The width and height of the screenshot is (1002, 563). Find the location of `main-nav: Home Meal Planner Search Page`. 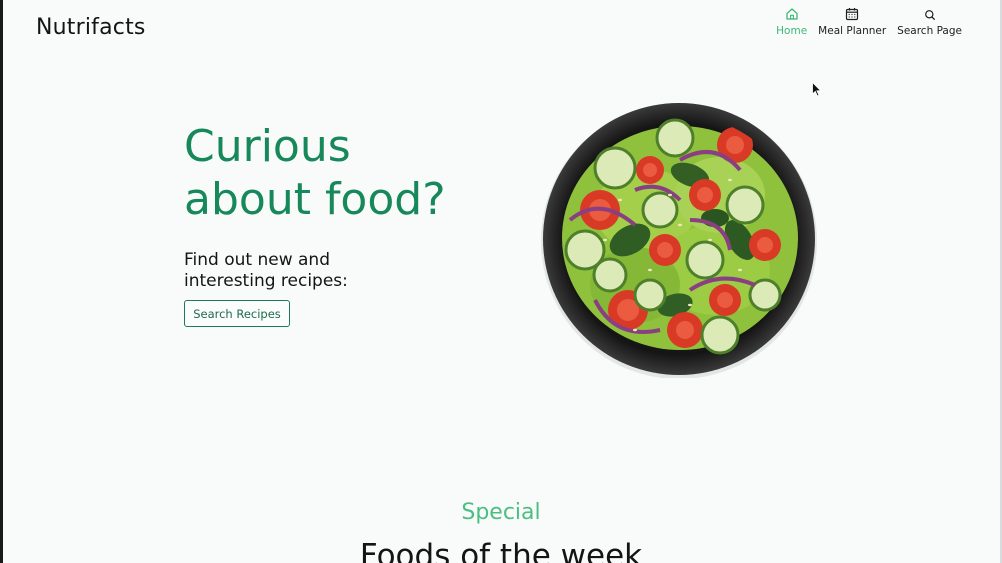

main-nav: Home Meal Planner Search Page is located at coordinates (869, 22).